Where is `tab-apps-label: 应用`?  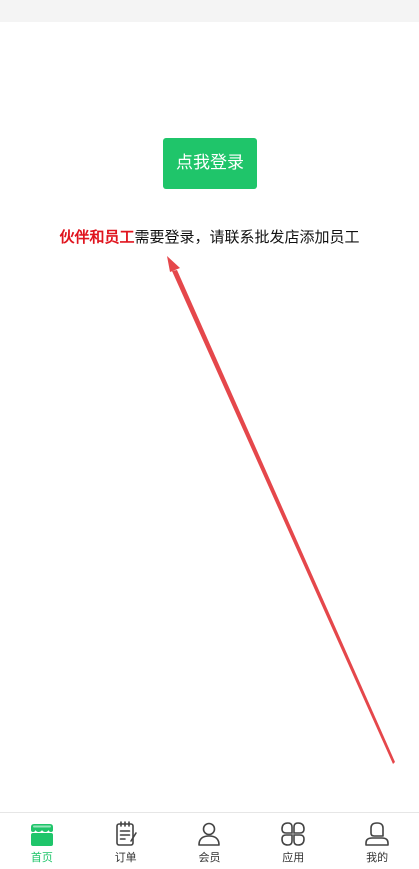
tab-apps-label: 应用 is located at coordinates (293, 857).